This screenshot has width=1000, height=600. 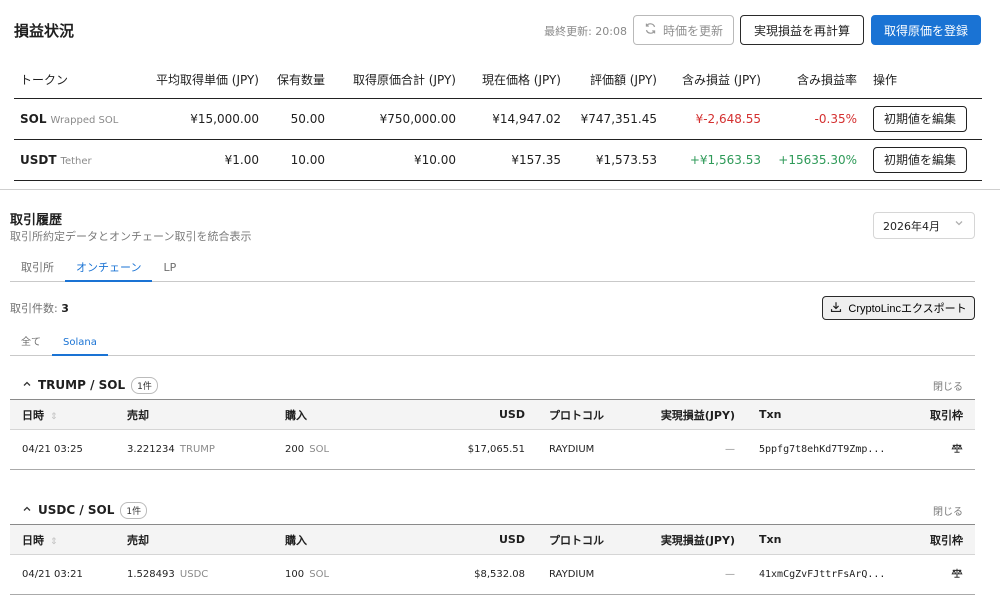 I want to click on pnl-title: 損益状況, so click(x=44, y=31).